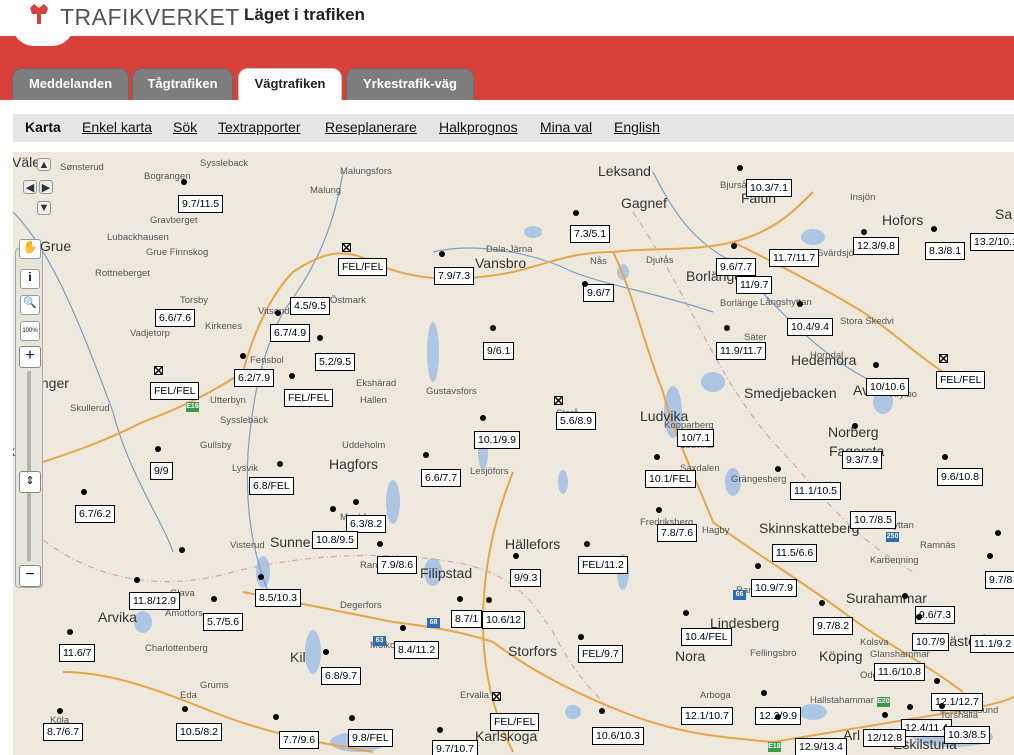 Image resolution: width=1014 pixels, height=755 pixels. I want to click on weather-station-reading: 5.6/8.9, so click(576, 421).